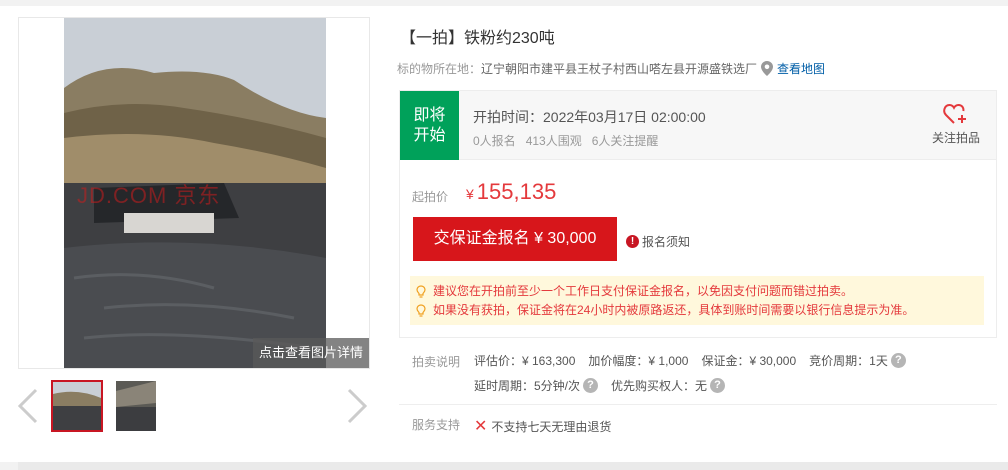 The image size is (1008, 470). Describe the element at coordinates (619, 69) in the screenshot. I see `location-address: 辽宁朝阳市建平县王杖子村西山嗒左县开源盛铁选厂` at that location.